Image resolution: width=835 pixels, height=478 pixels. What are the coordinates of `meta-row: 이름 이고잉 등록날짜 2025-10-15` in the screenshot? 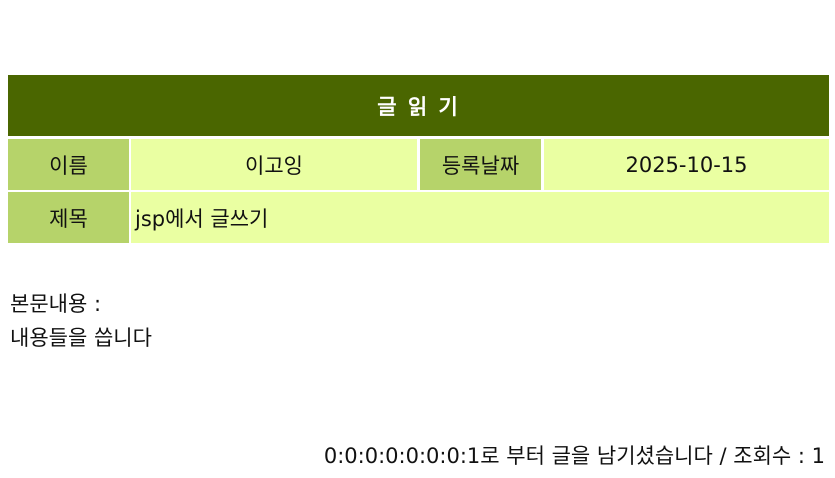 It's located at (418, 164).